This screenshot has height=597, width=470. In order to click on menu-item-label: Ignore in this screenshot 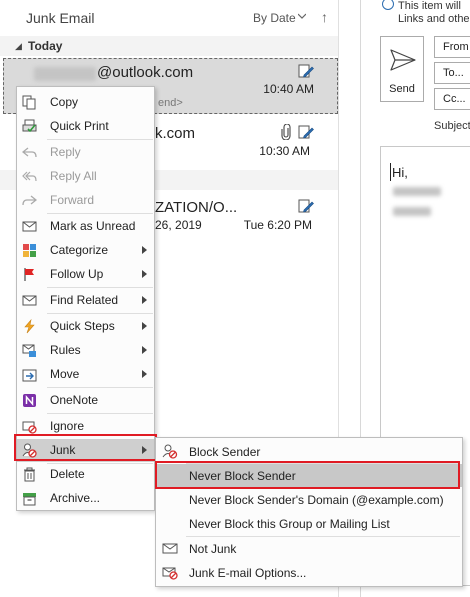, I will do `click(67, 426)`.